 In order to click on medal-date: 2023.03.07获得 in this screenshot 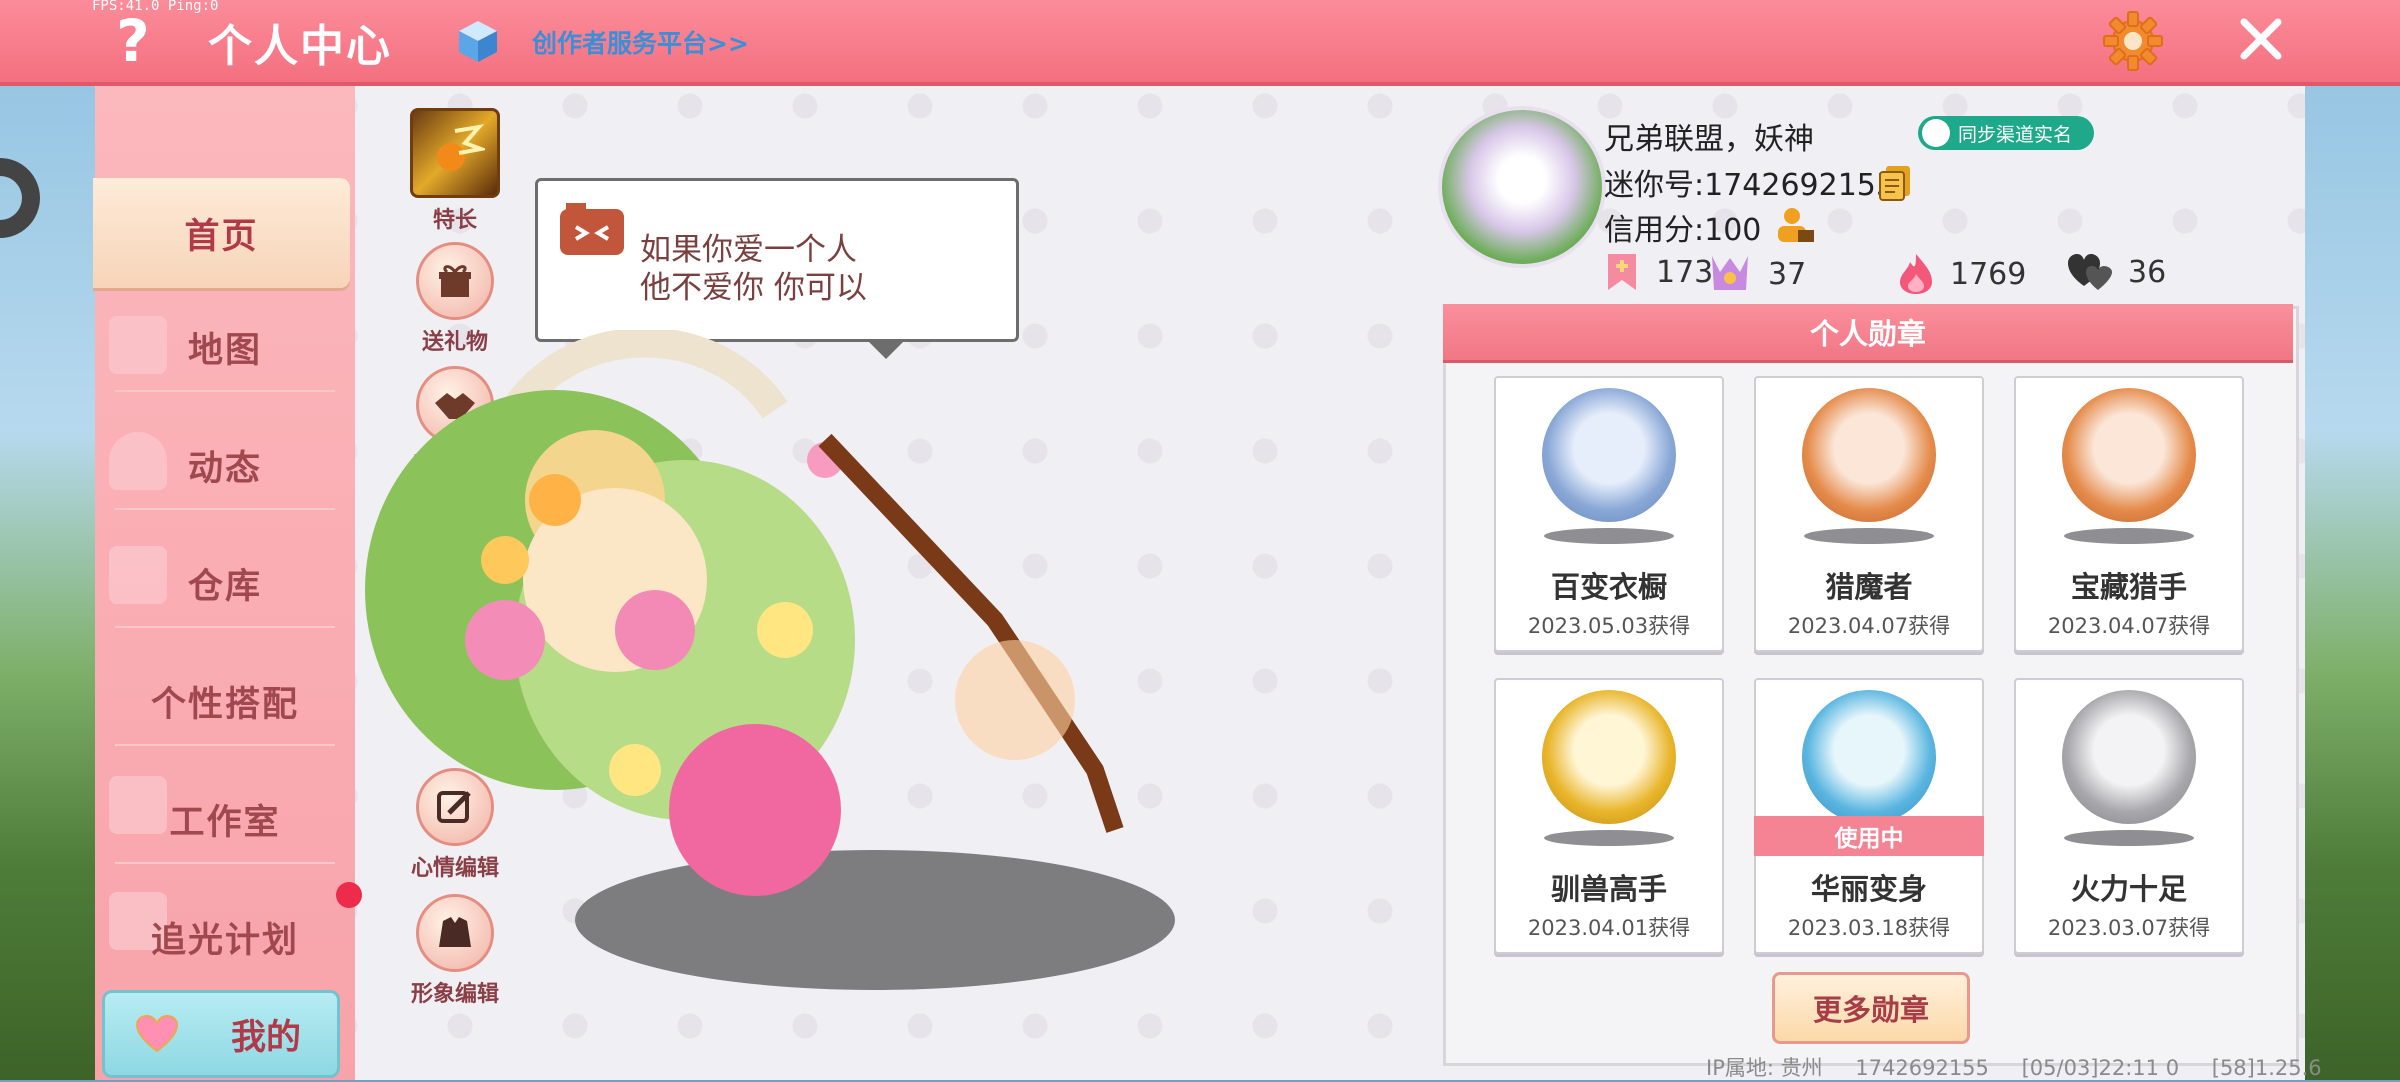, I will do `click(2129, 928)`.